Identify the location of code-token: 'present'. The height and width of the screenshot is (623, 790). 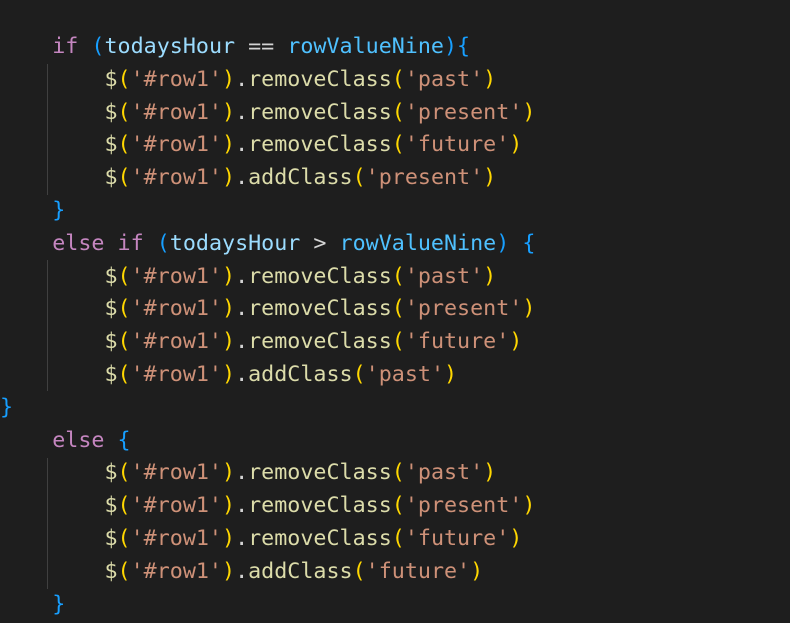
(463, 309).